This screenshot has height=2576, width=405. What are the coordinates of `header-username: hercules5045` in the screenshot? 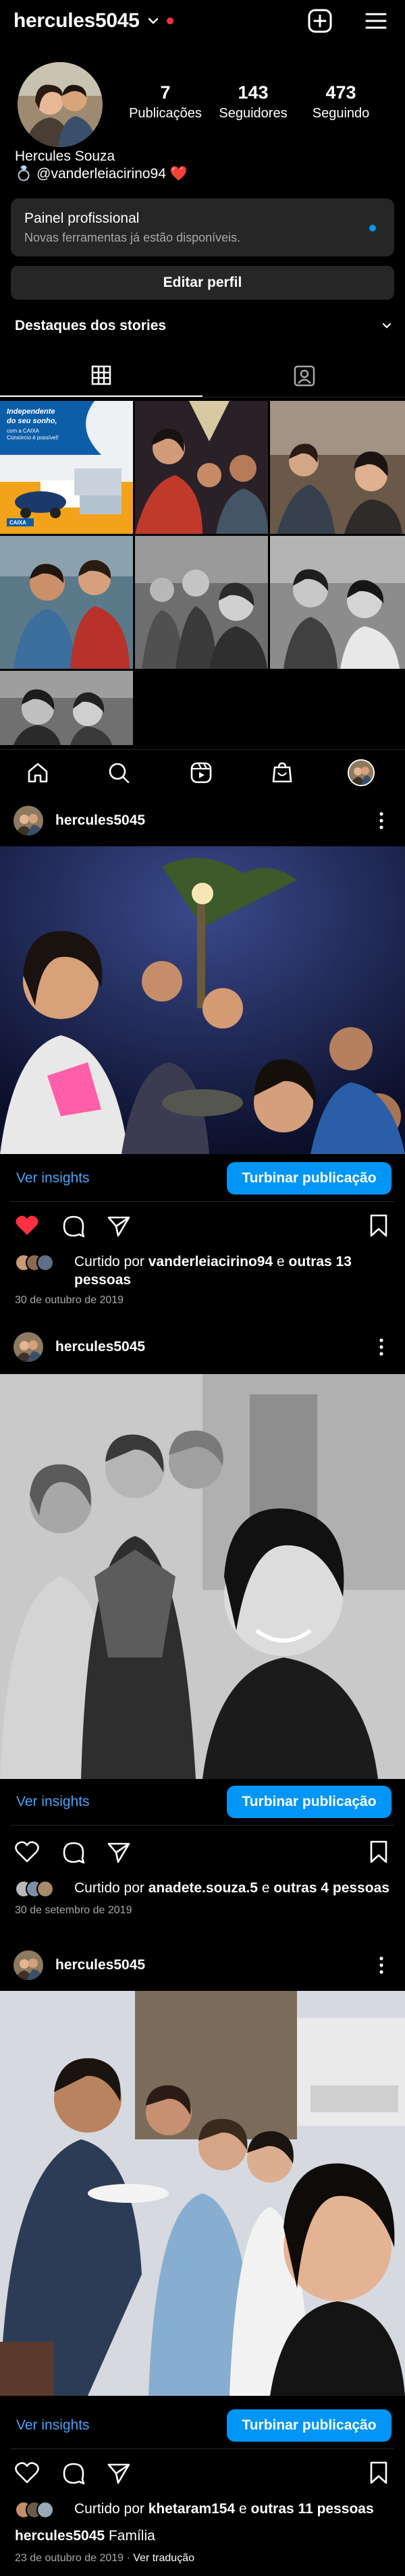 It's located at (77, 20).